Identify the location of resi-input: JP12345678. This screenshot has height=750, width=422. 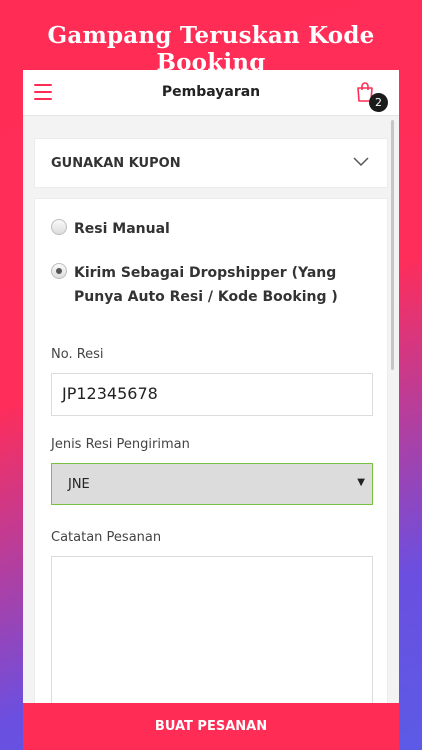
(212, 394).